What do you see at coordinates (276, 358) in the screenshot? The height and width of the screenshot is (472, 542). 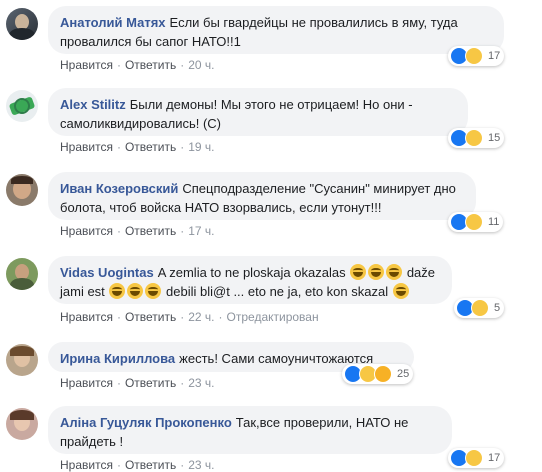 I see `comment-text: жесть! Сами самоуничтожаются` at bounding box center [276, 358].